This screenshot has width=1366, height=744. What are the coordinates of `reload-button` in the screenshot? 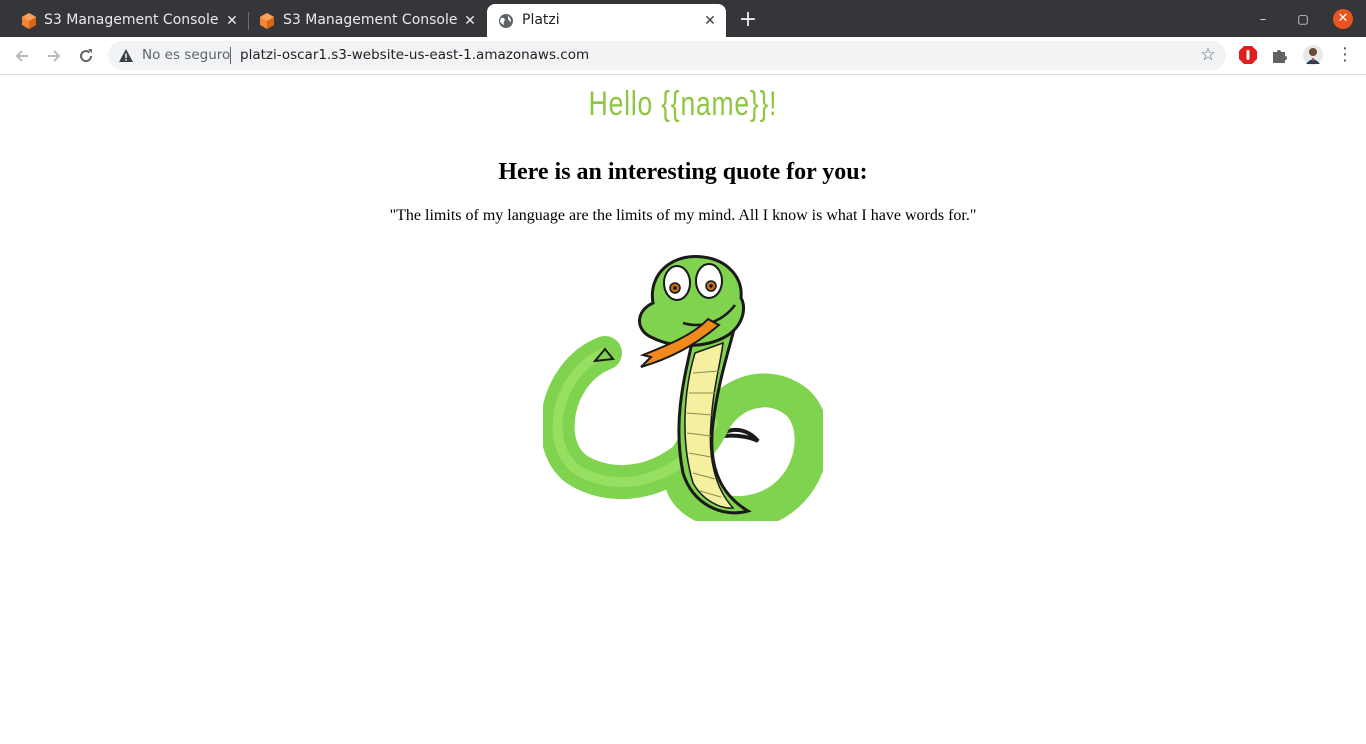 It's located at (86, 56).